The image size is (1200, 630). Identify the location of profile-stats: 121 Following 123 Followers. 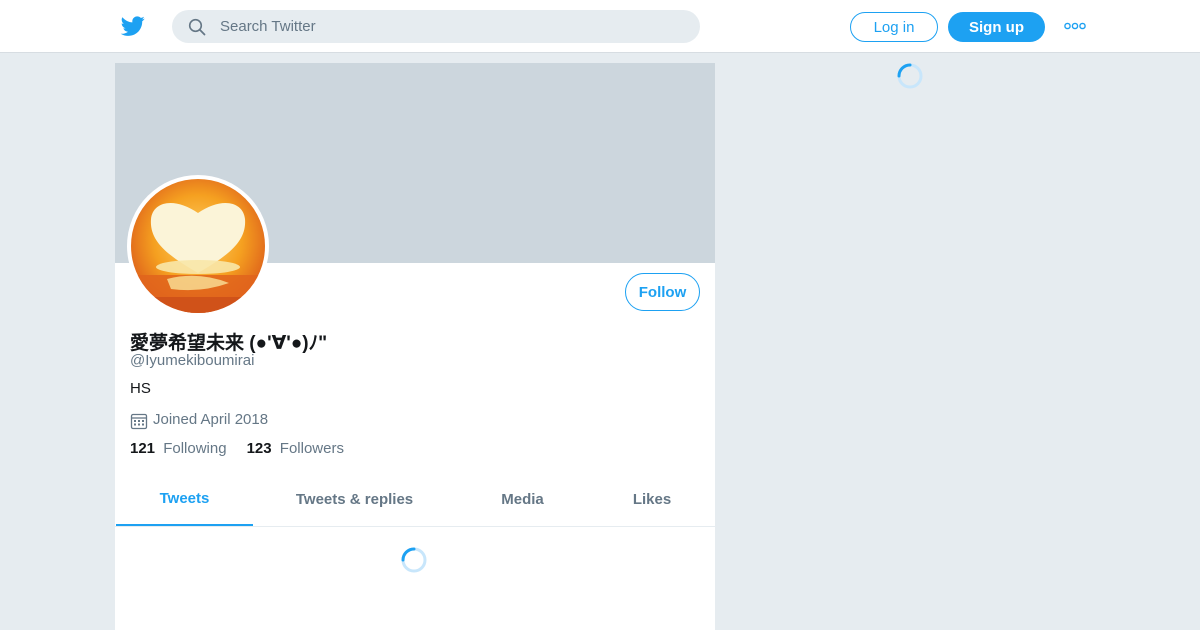
(247, 448).